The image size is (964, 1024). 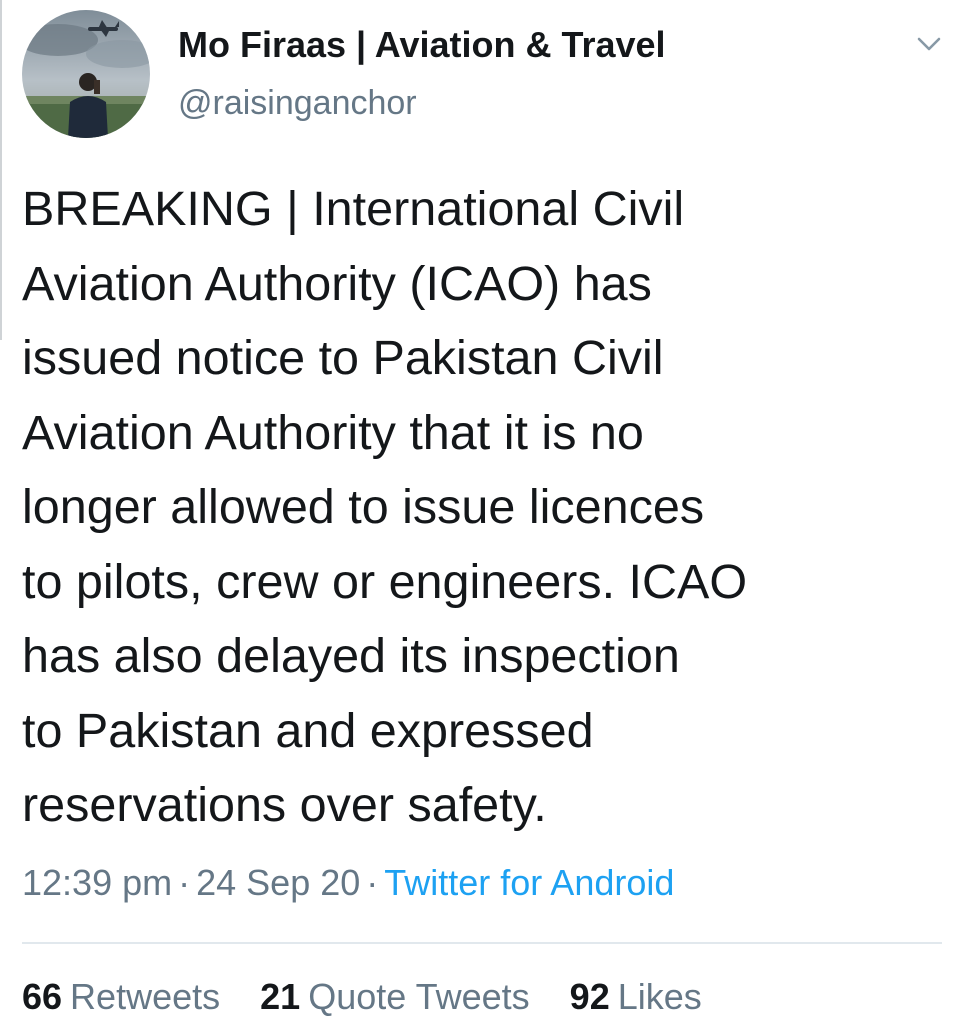 What do you see at coordinates (422, 45) in the screenshot?
I see `author-name: Mo Firaas | Aviation & Travel` at bounding box center [422, 45].